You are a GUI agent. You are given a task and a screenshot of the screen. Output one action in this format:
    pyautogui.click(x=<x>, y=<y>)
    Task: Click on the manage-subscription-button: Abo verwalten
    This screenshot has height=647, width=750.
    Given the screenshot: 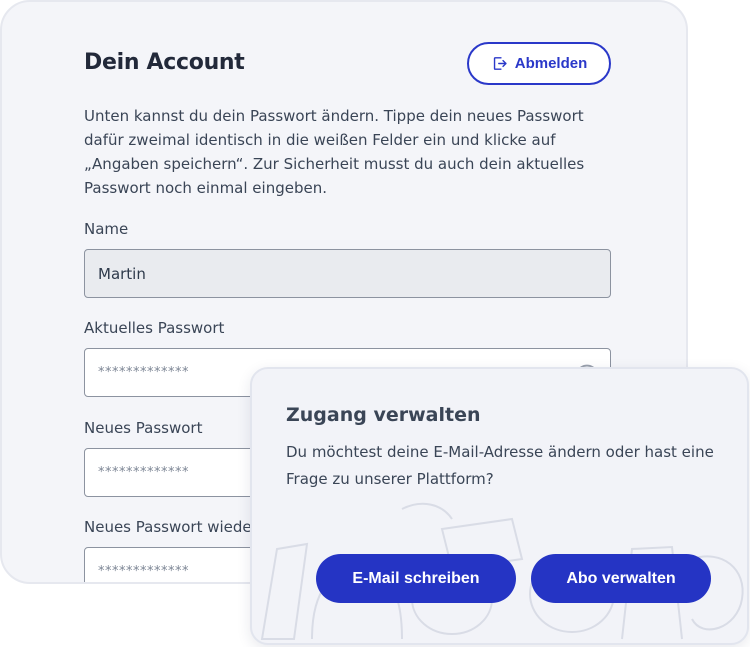 What is the action you would take?
    pyautogui.click(x=621, y=578)
    